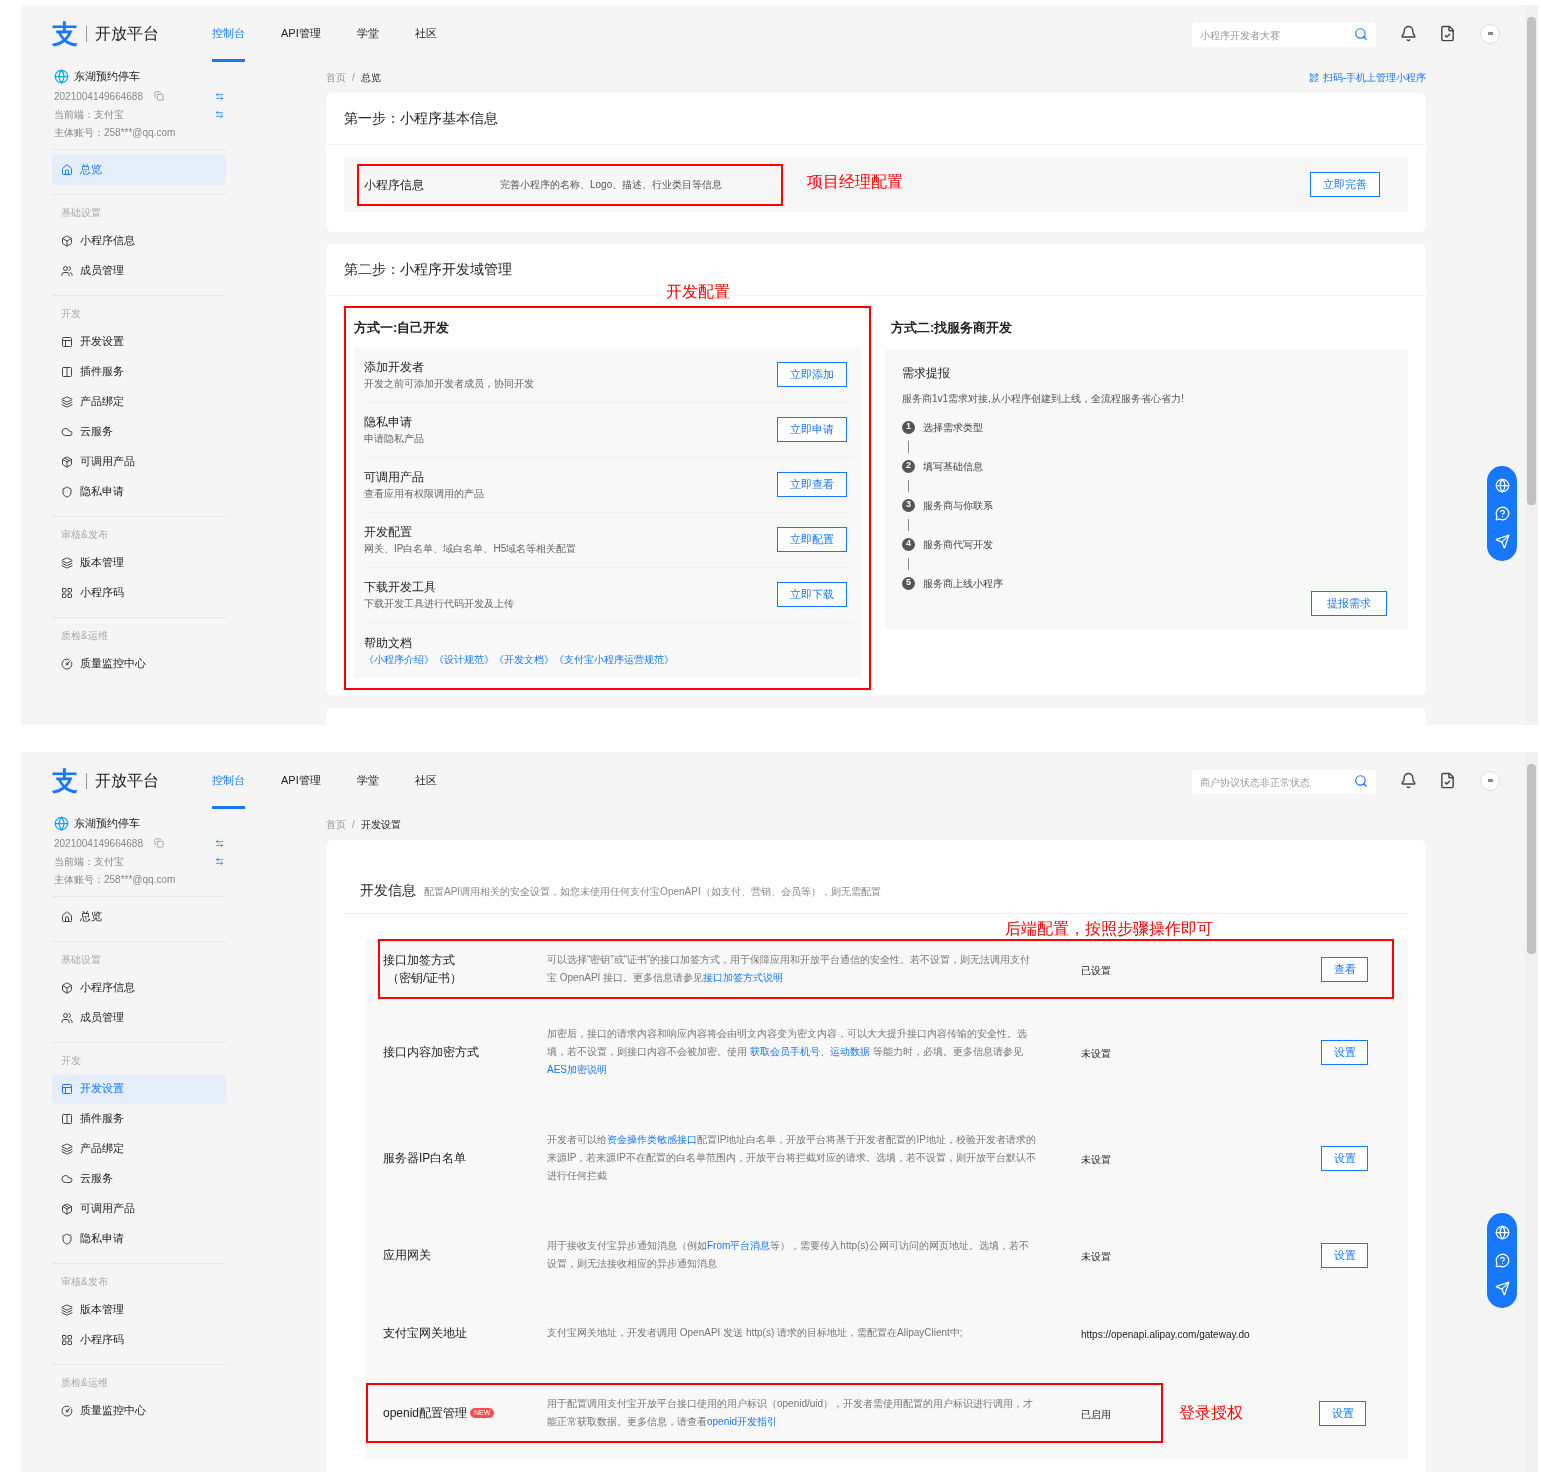 Image resolution: width=1541 pixels, height=1481 pixels. What do you see at coordinates (743, 977) in the screenshot?
I see `inline-link: 接口加签方式说明` at bounding box center [743, 977].